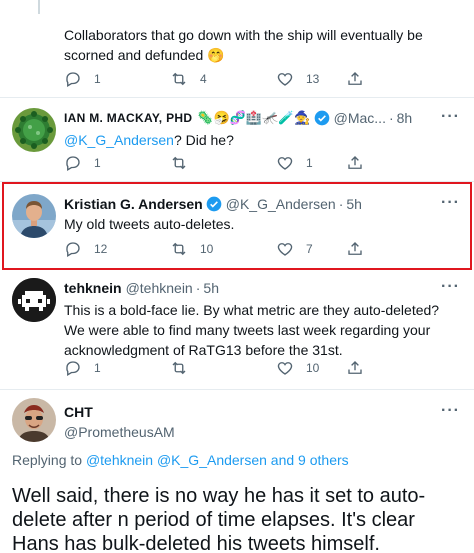  Describe the element at coordinates (203, 140) in the screenshot. I see `tweet-text-body: ? Did he?` at that location.